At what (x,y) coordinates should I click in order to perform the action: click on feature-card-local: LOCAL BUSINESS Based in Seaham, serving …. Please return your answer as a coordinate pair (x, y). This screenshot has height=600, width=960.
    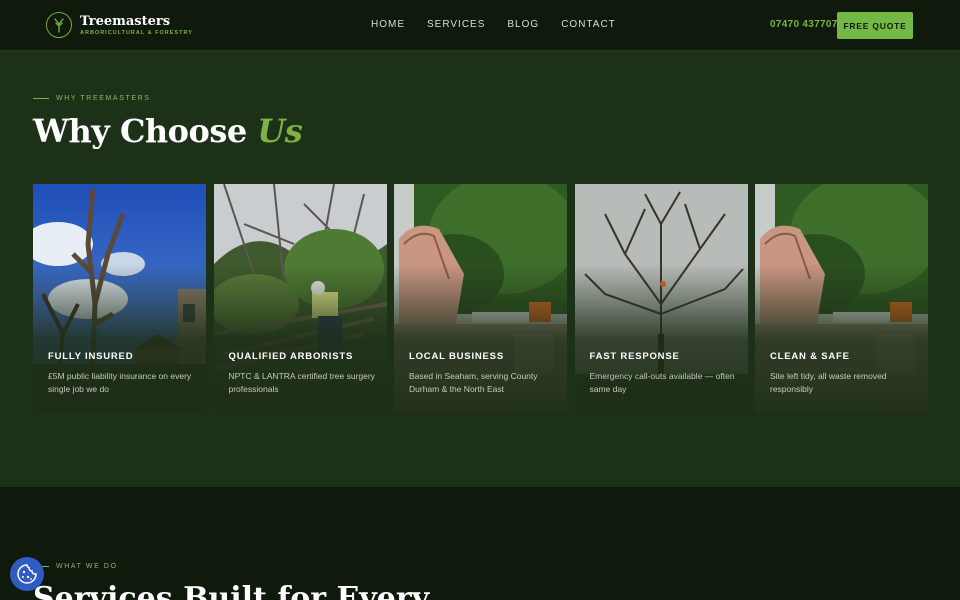
    Looking at the image, I should click on (480, 298).